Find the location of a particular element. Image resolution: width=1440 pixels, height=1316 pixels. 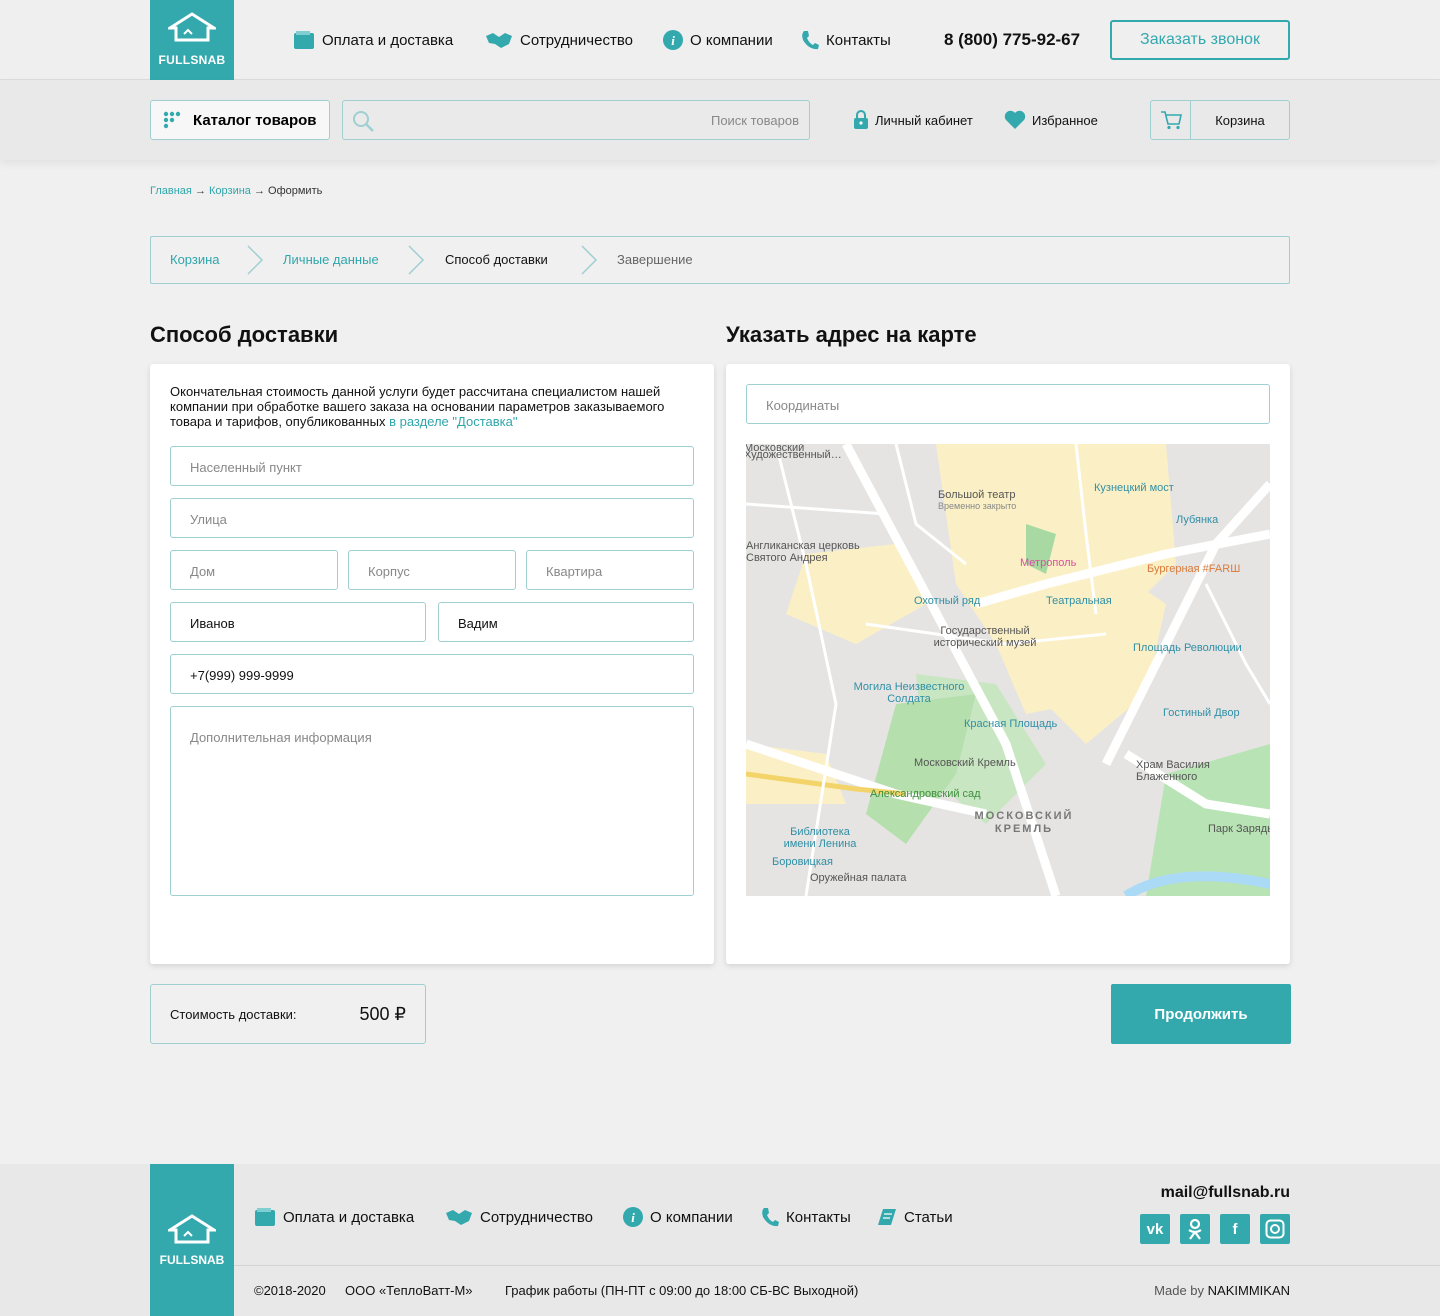

flat-field: Квартира is located at coordinates (610, 570).